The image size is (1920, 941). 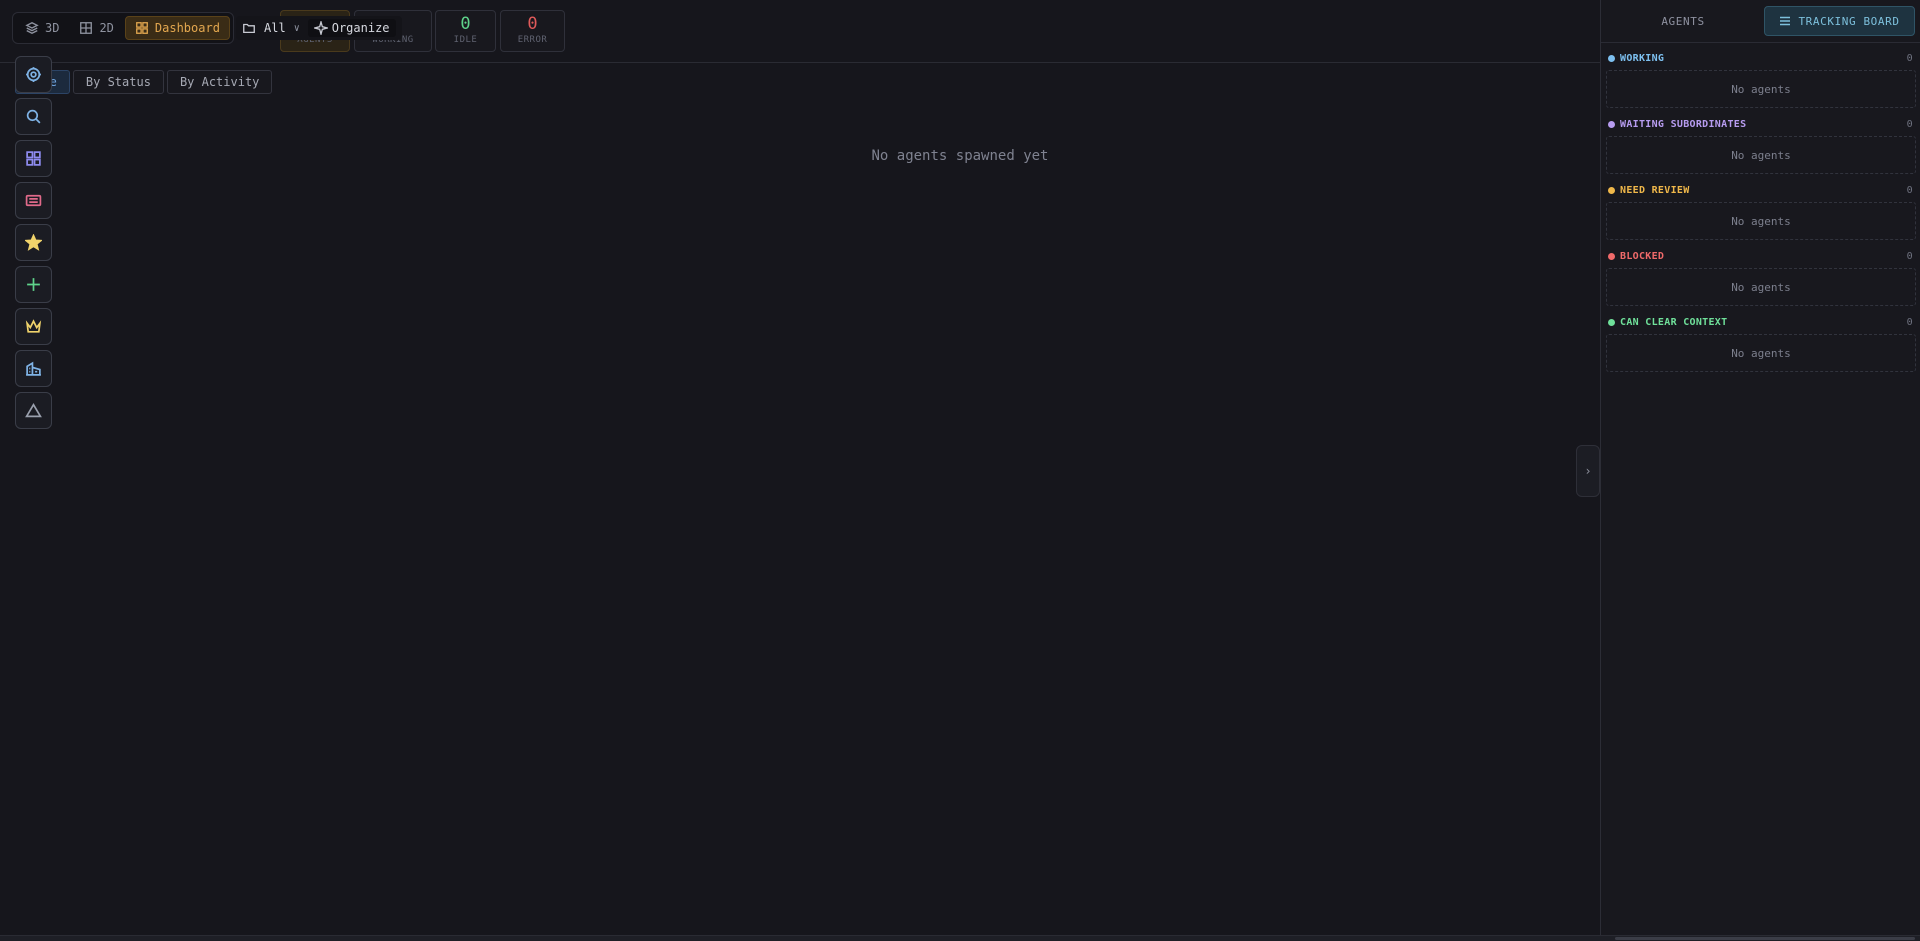 I want to click on favorites-button, so click(x=33, y=242).